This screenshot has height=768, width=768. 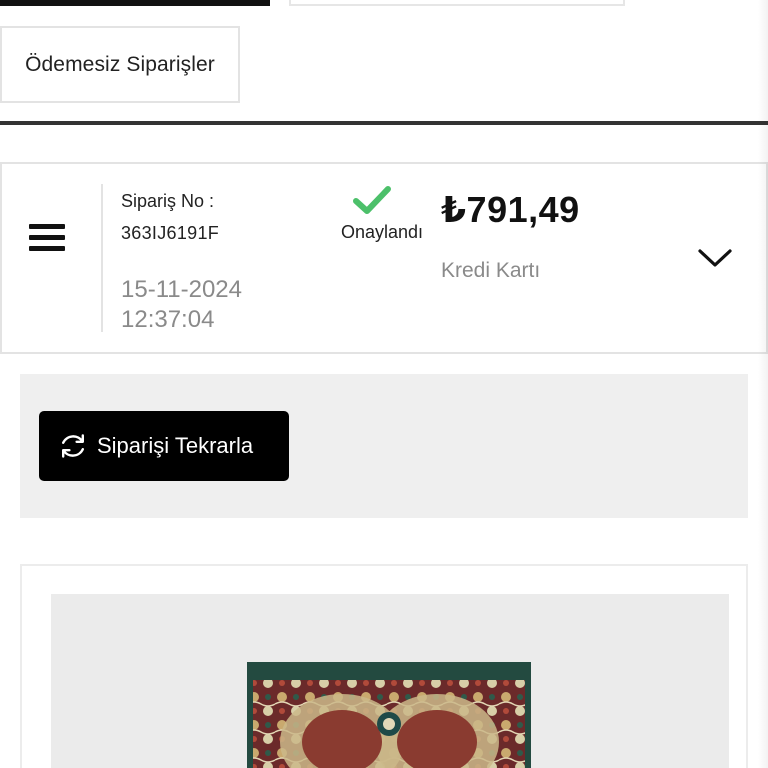 What do you see at coordinates (457, 3) in the screenshot?
I see `tab-inactive` at bounding box center [457, 3].